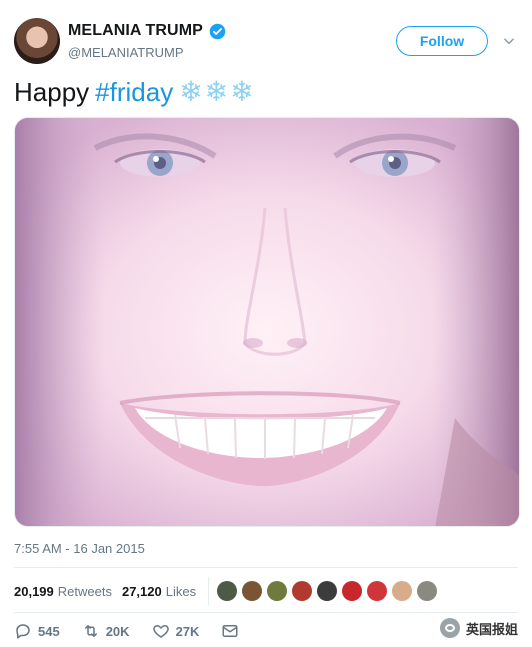  I want to click on direct-message-button, so click(230, 631).